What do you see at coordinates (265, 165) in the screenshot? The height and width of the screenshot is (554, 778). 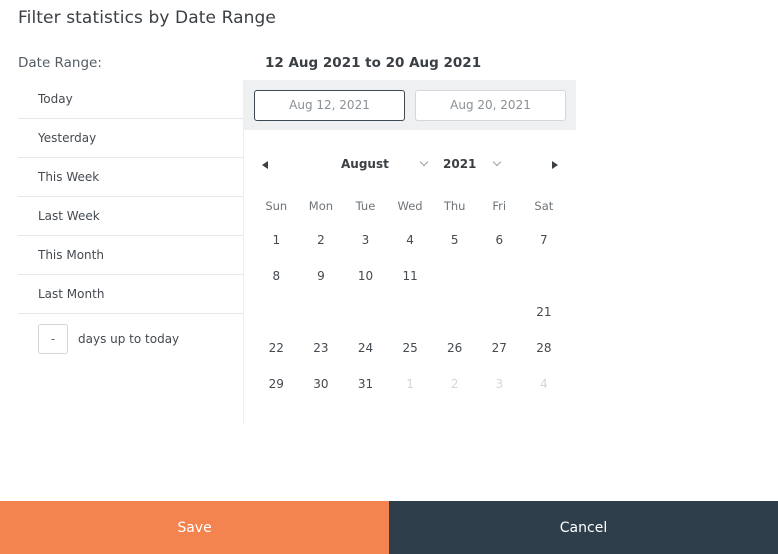 I see `triangle-left-icon` at bounding box center [265, 165].